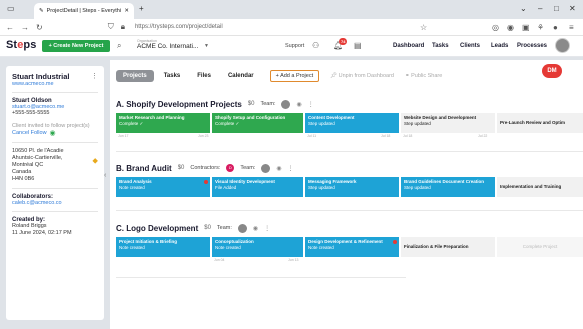  I want to click on collapse-panel-icon: ‹, so click(105, 175).